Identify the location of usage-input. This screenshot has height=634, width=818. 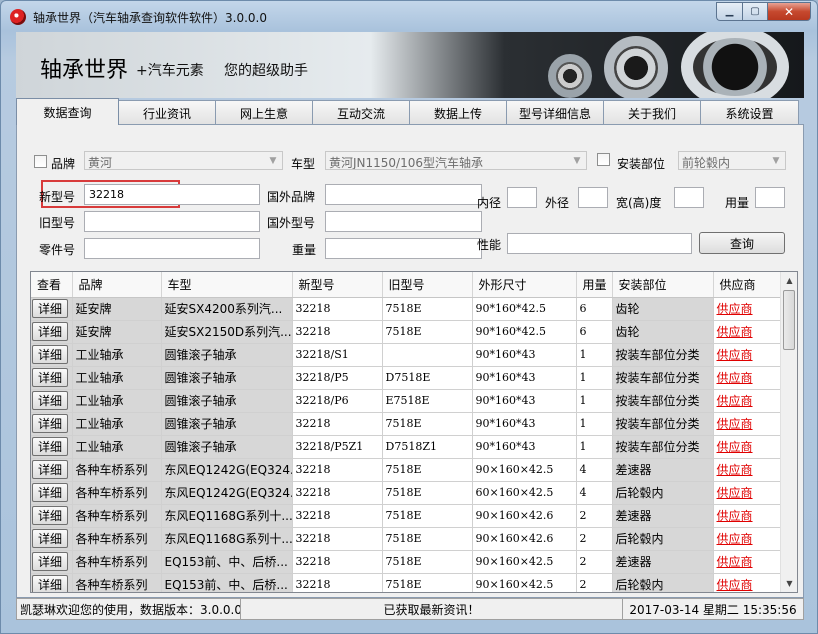
(770, 197).